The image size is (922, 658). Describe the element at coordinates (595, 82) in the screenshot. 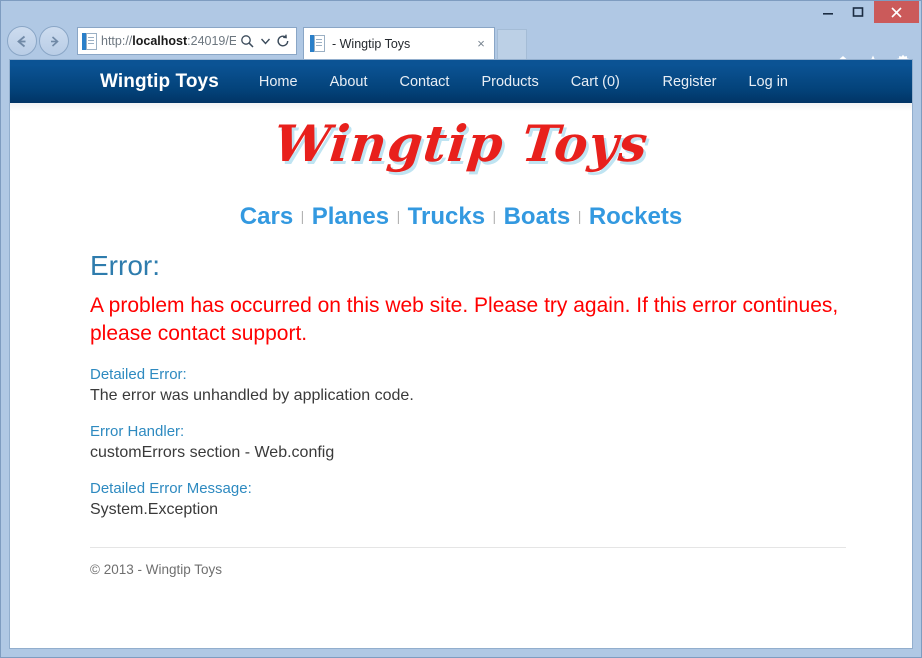

I see `nav-item-cart: Cart (0)` at that location.